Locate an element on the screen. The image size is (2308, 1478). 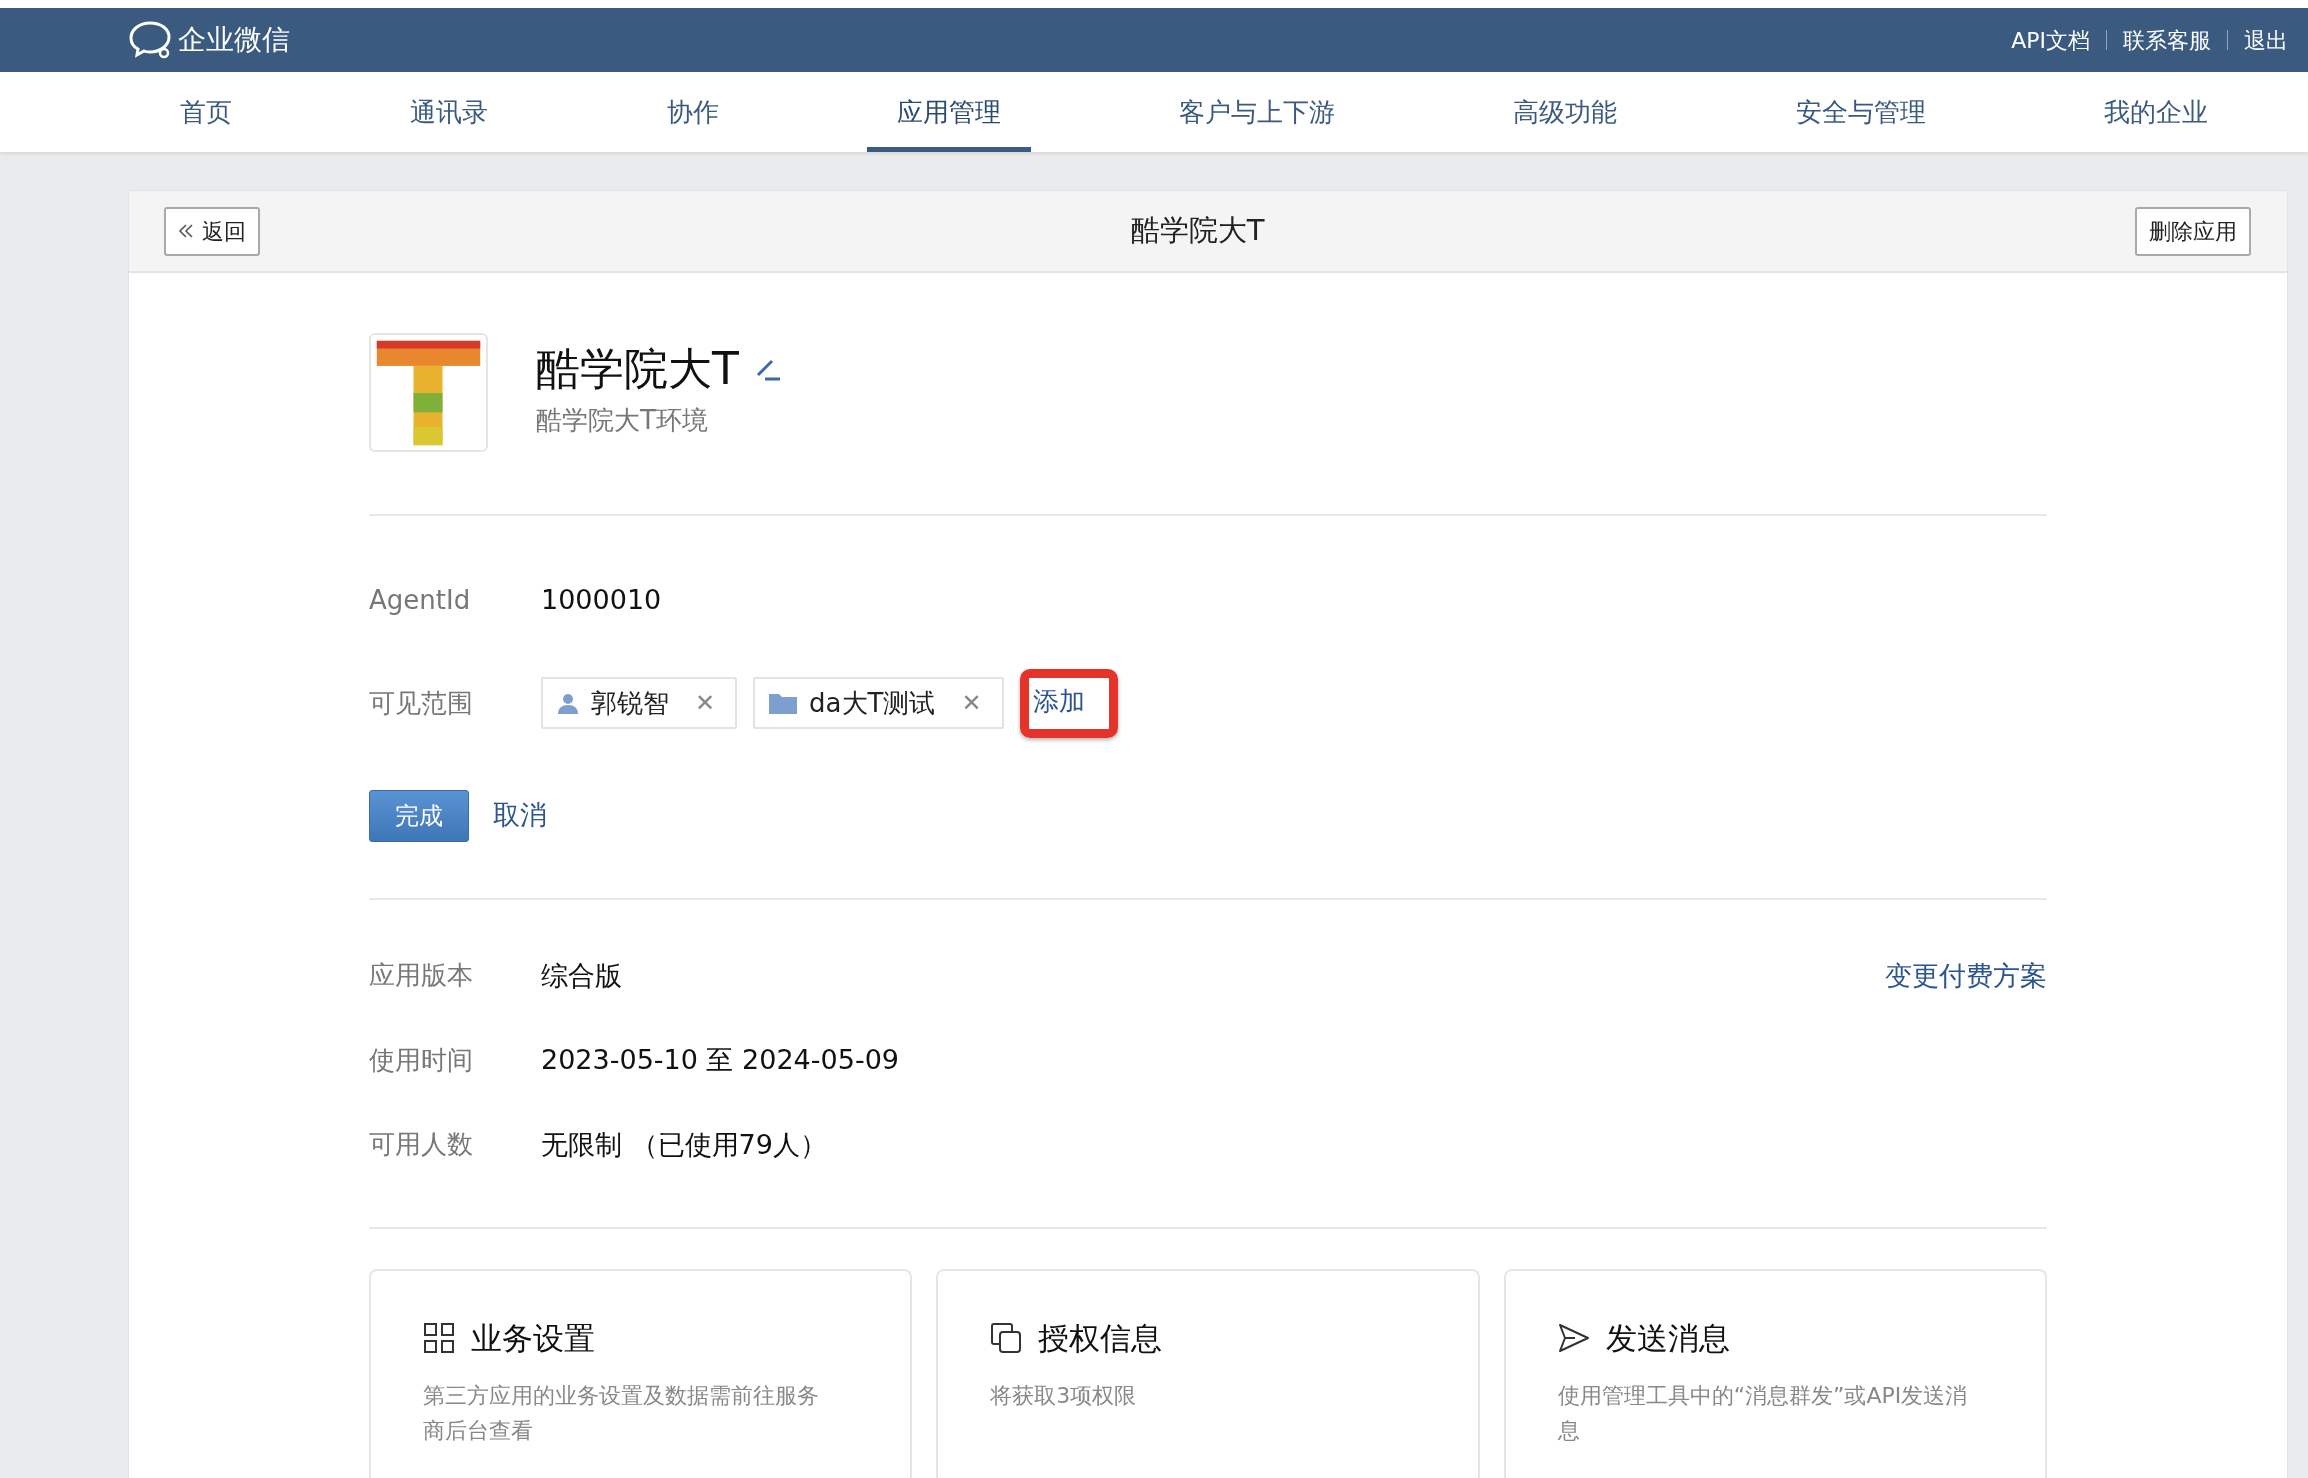
field-value: 综合版 is located at coordinates (581, 975).